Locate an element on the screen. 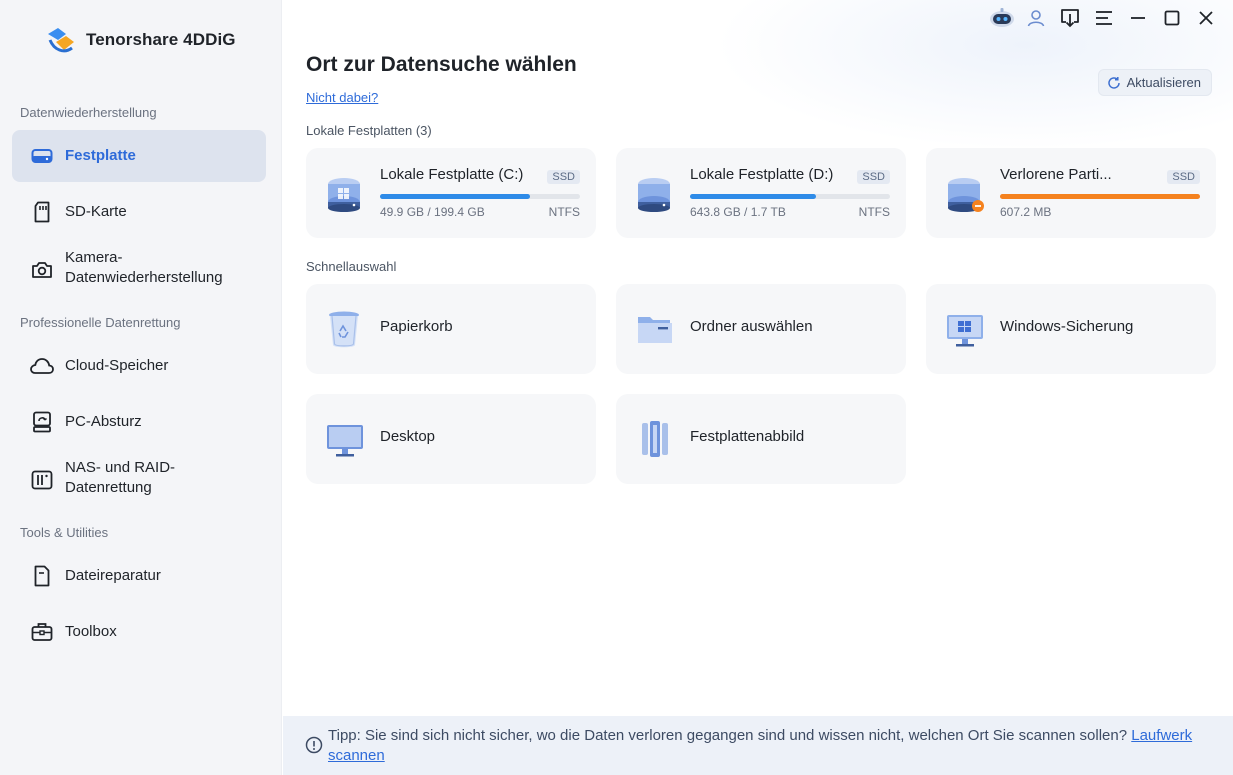 This screenshot has height=775, width=1233. quick-card-windows-sicherung: Windows-Sicherung is located at coordinates (1071, 329).